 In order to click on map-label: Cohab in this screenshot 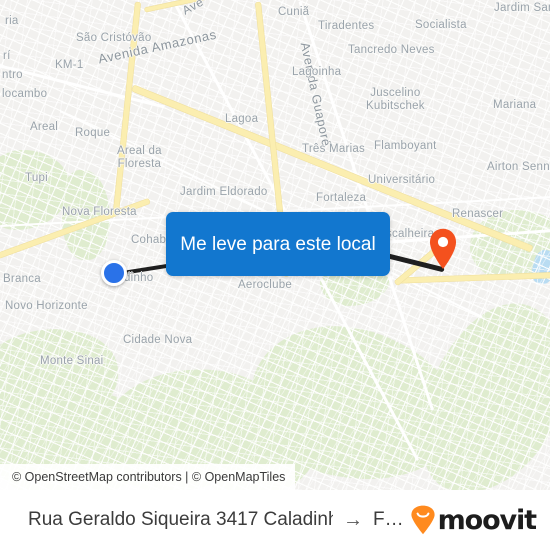, I will do `click(149, 240)`.